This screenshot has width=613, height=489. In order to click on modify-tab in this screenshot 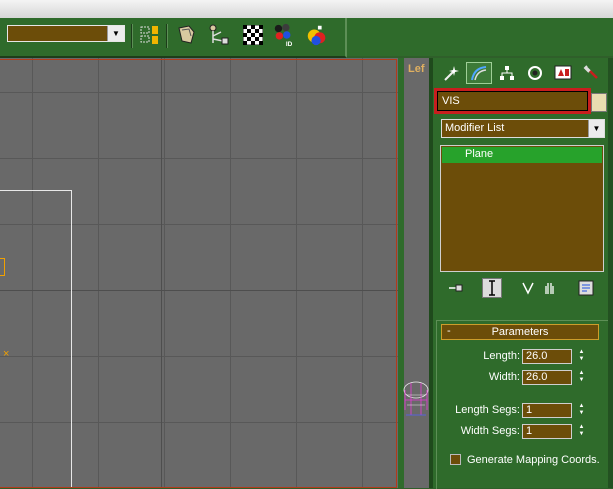, I will do `click(479, 73)`.